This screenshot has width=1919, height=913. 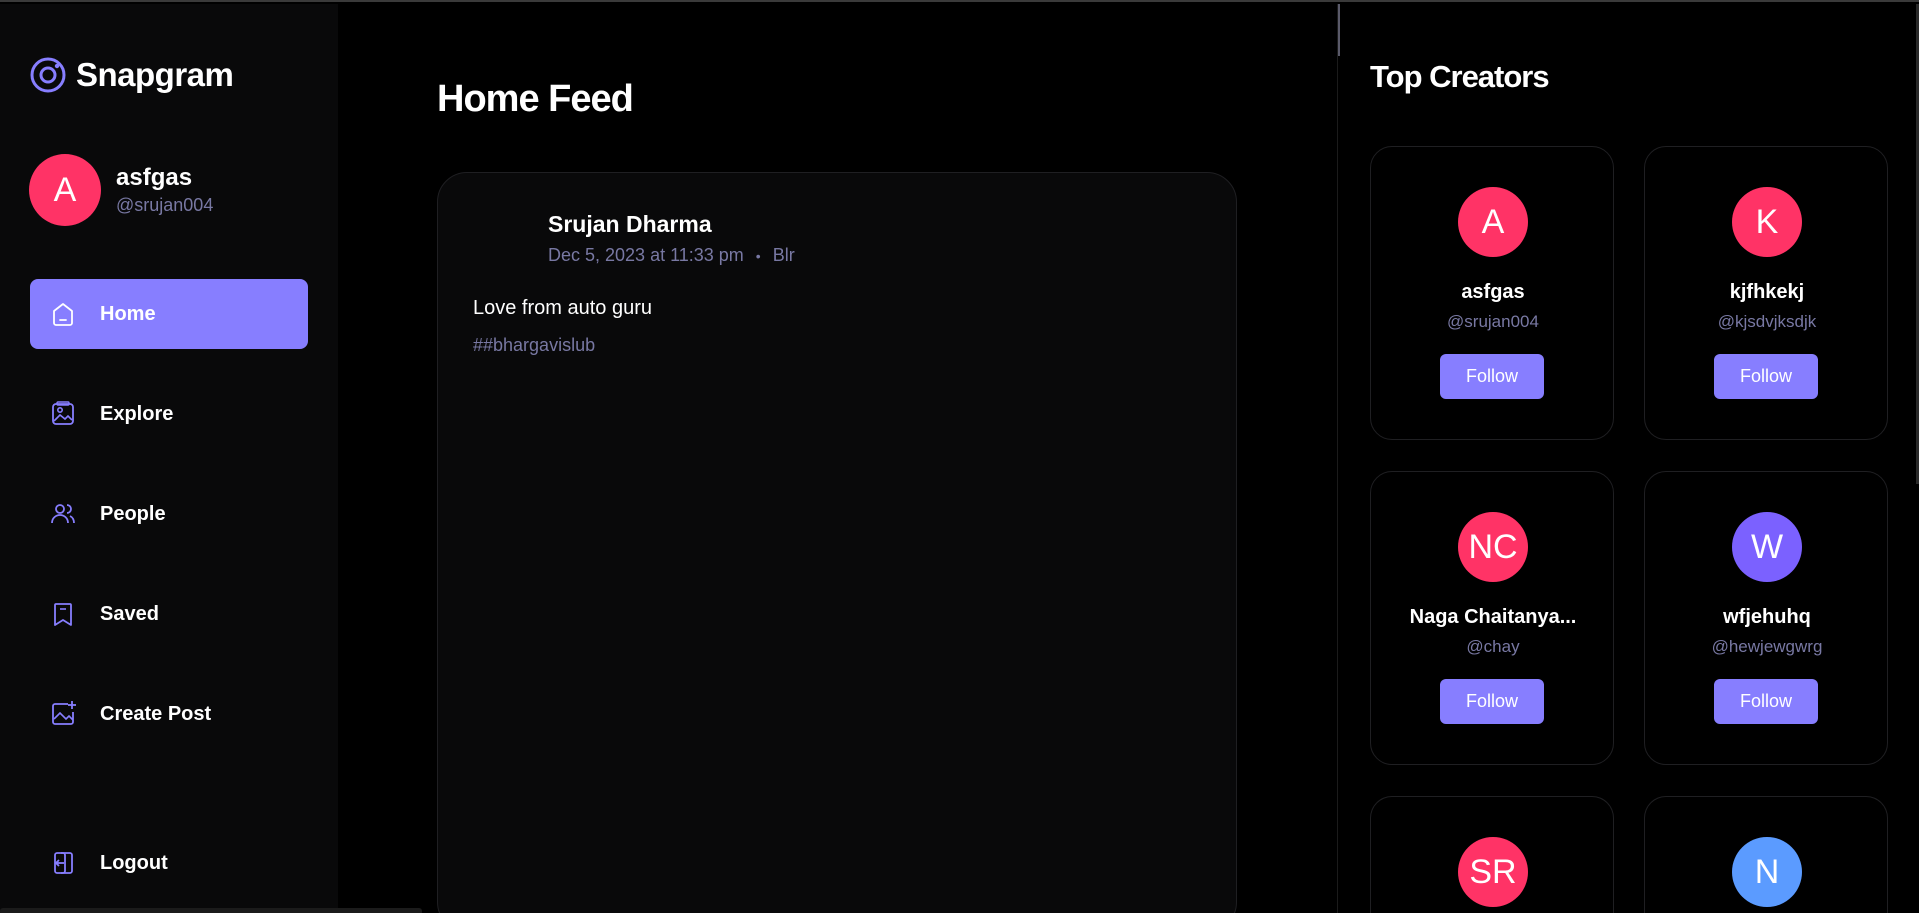 I want to click on avatar: SR, so click(x=1493, y=872).